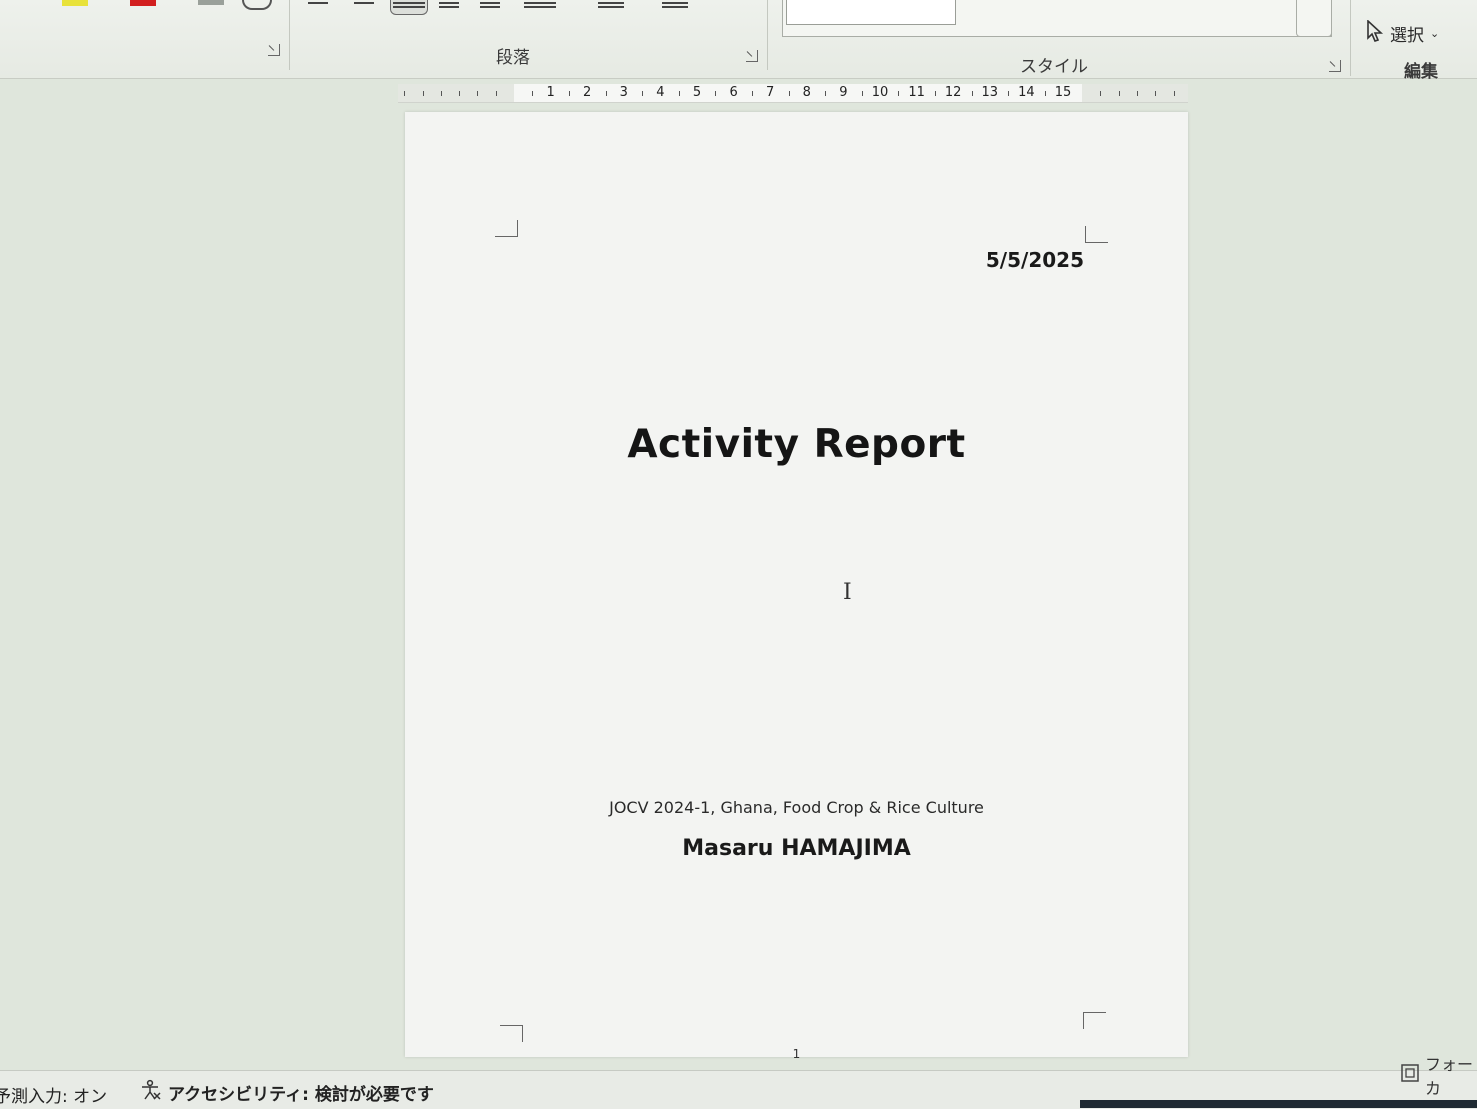 This screenshot has height=1109, width=1477. What do you see at coordinates (738, 41) in the screenshot?
I see `ribbon: 段落 スタイル 選択 ⌄ 編集` at bounding box center [738, 41].